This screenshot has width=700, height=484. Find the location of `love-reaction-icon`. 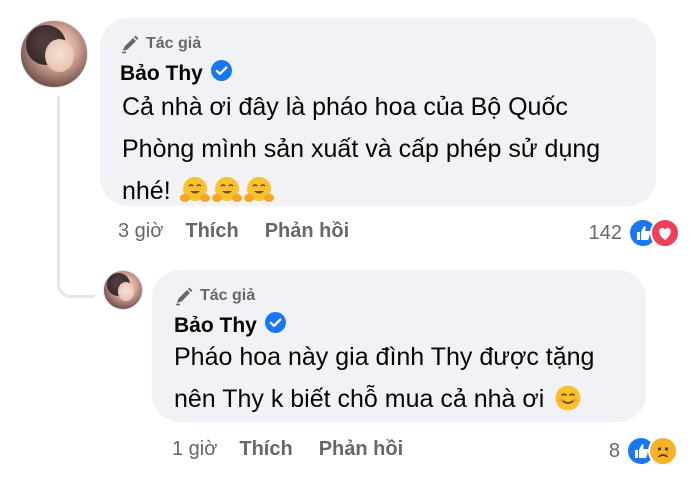

love-reaction-icon is located at coordinates (665, 233).